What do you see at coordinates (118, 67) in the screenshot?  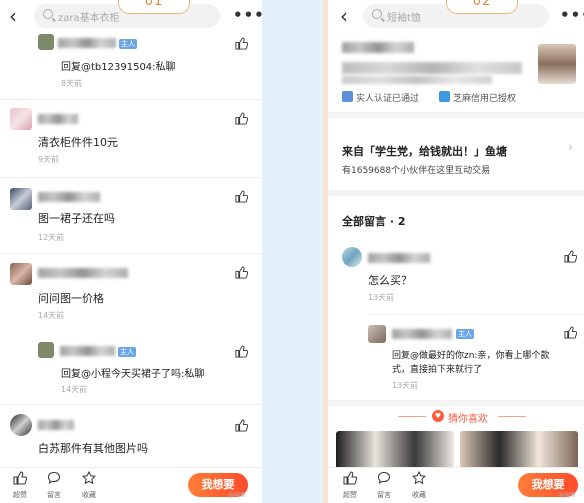 I see `comment-text: 回复@tb12391504:私聊` at bounding box center [118, 67].